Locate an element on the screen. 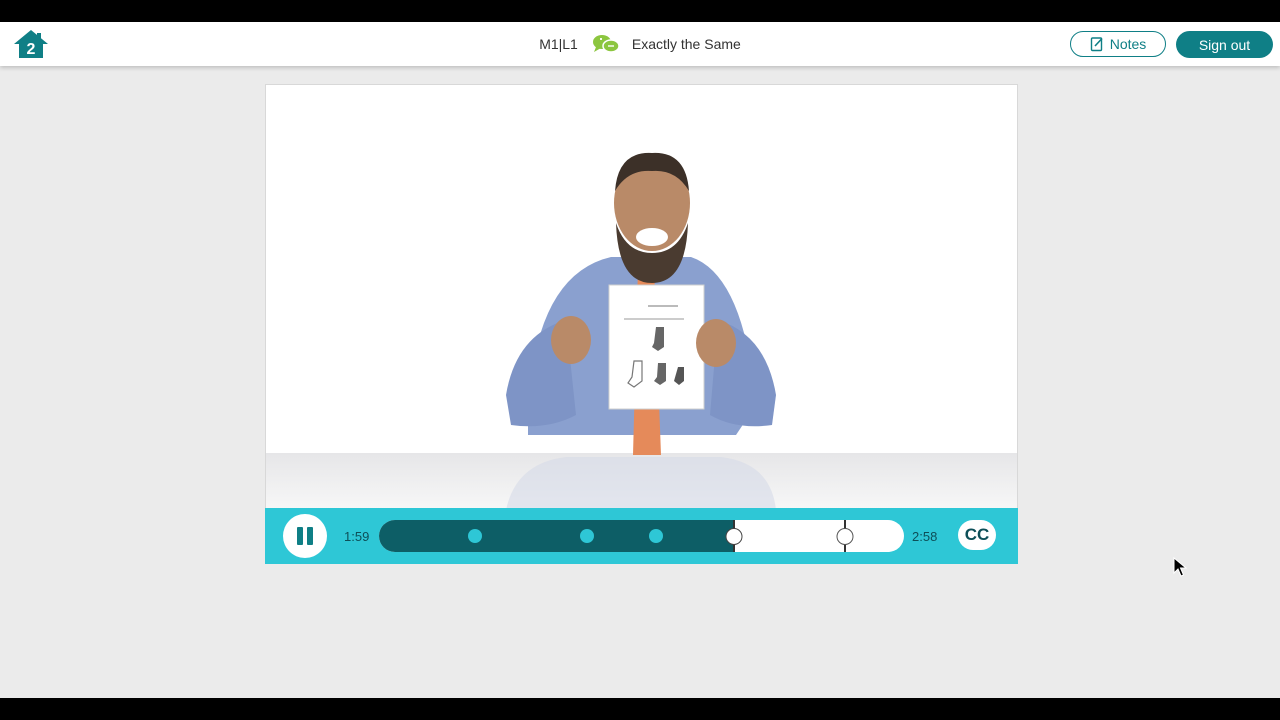 Image resolution: width=1280 pixels, height=720 pixels. notes-label: Notes is located at coordinates (1128, 44).